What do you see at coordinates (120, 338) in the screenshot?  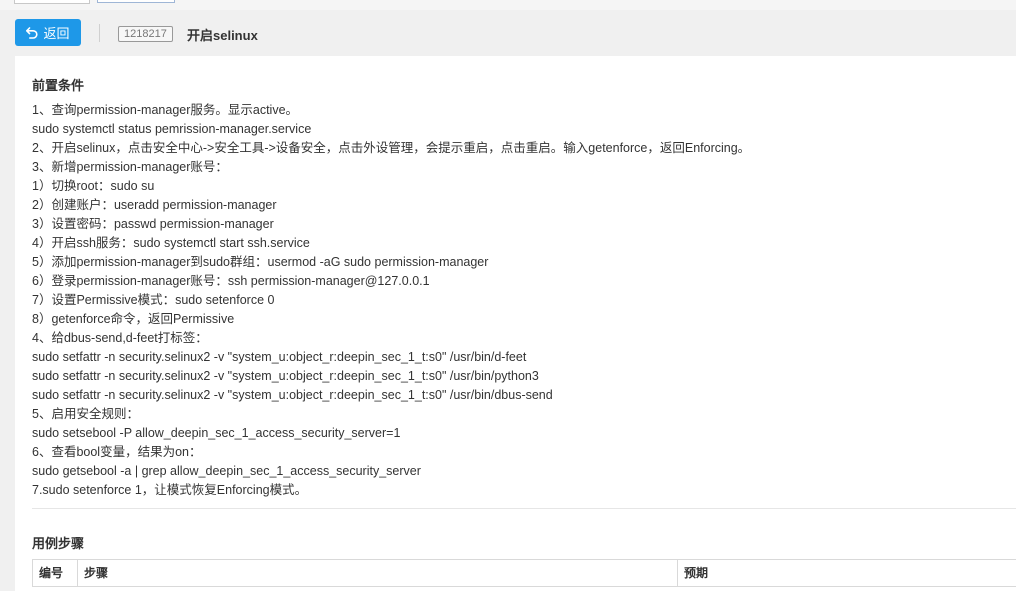 I see `precondition-line: 4、给dbus-send,d-feet打标签：` at bounding box center [120, 338].